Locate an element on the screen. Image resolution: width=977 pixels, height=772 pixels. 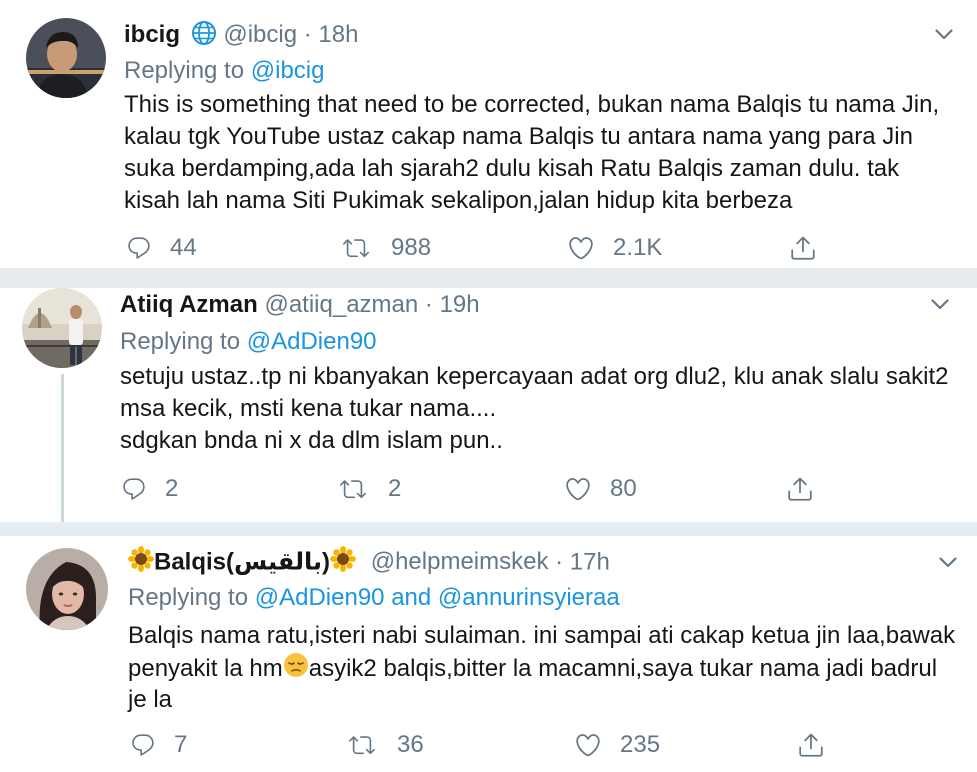
like-button: 2.1K is located at coordinates (614, 248).